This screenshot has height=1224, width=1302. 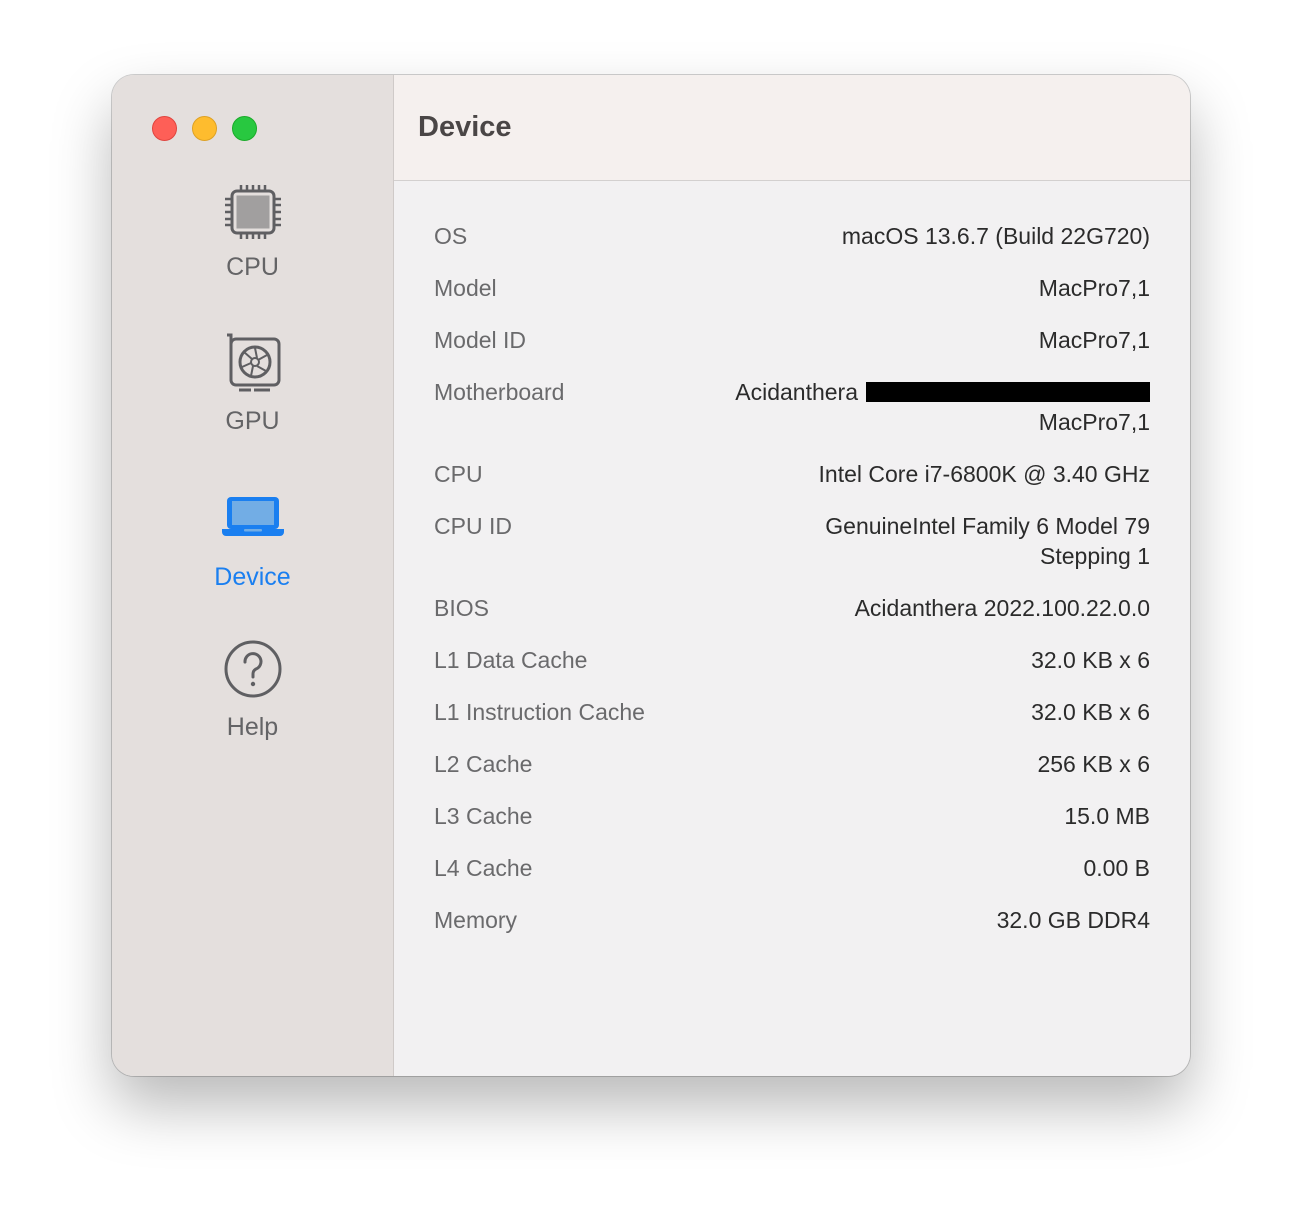 What do you see at coordinates (483, 816) in the screenshot?
I see `info-label: L3 Cache` at bounding box center [483, 816].